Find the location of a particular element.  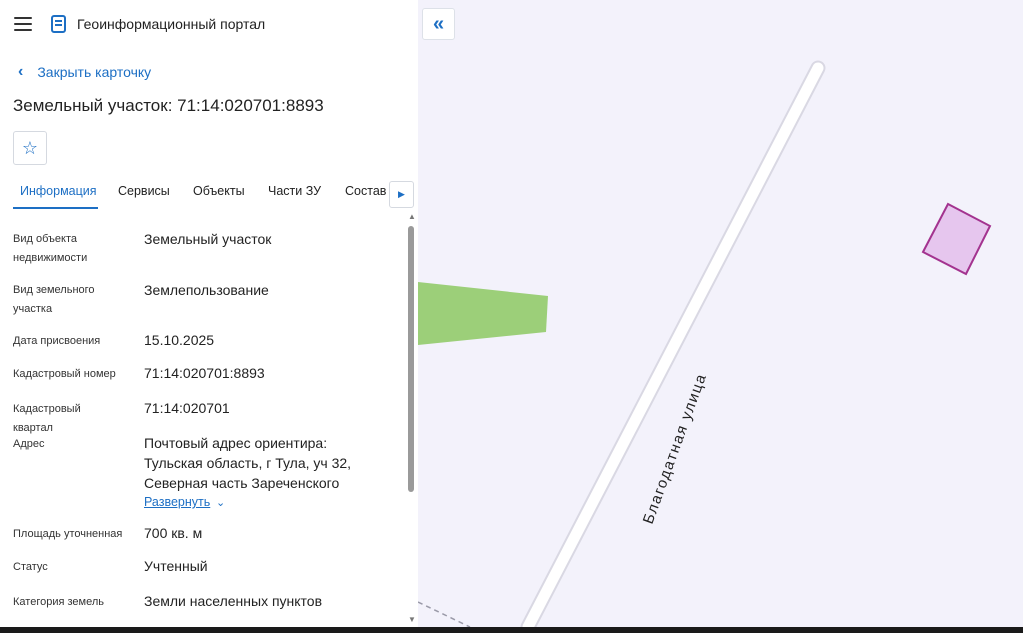

caret-right-icon: ▶ is located at coordinates (401, 194).